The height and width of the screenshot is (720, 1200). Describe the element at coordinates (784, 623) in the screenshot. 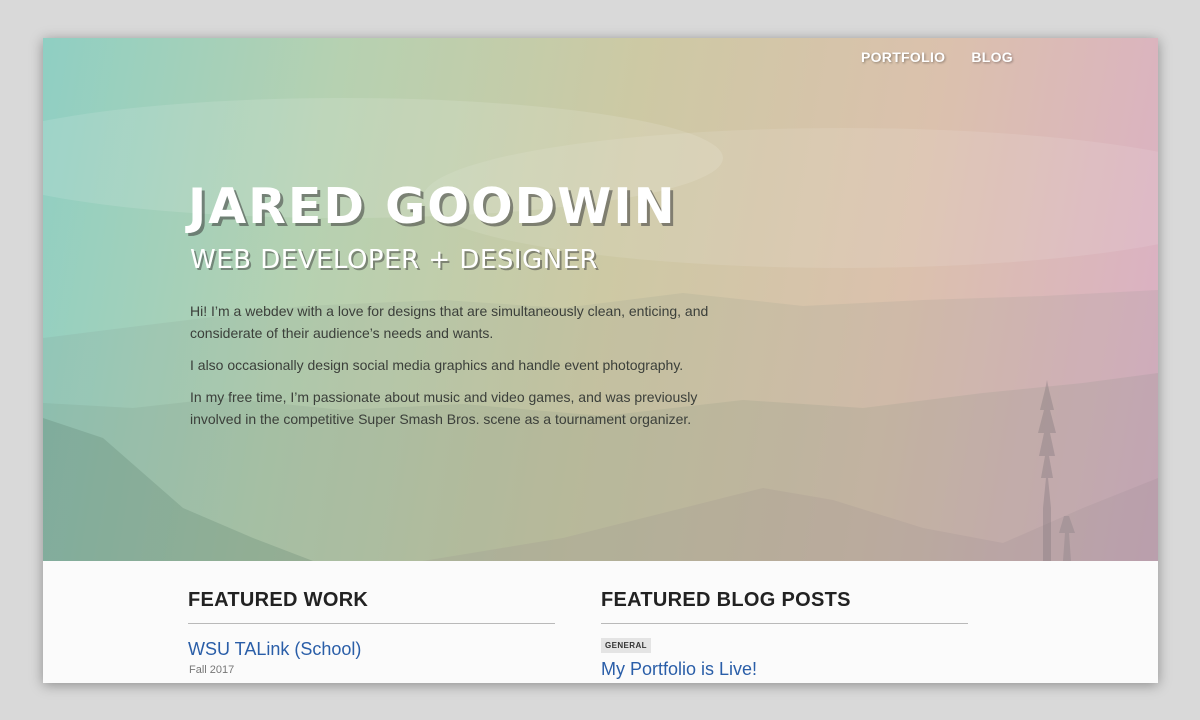

I see `featured-blog-divider` at that location.